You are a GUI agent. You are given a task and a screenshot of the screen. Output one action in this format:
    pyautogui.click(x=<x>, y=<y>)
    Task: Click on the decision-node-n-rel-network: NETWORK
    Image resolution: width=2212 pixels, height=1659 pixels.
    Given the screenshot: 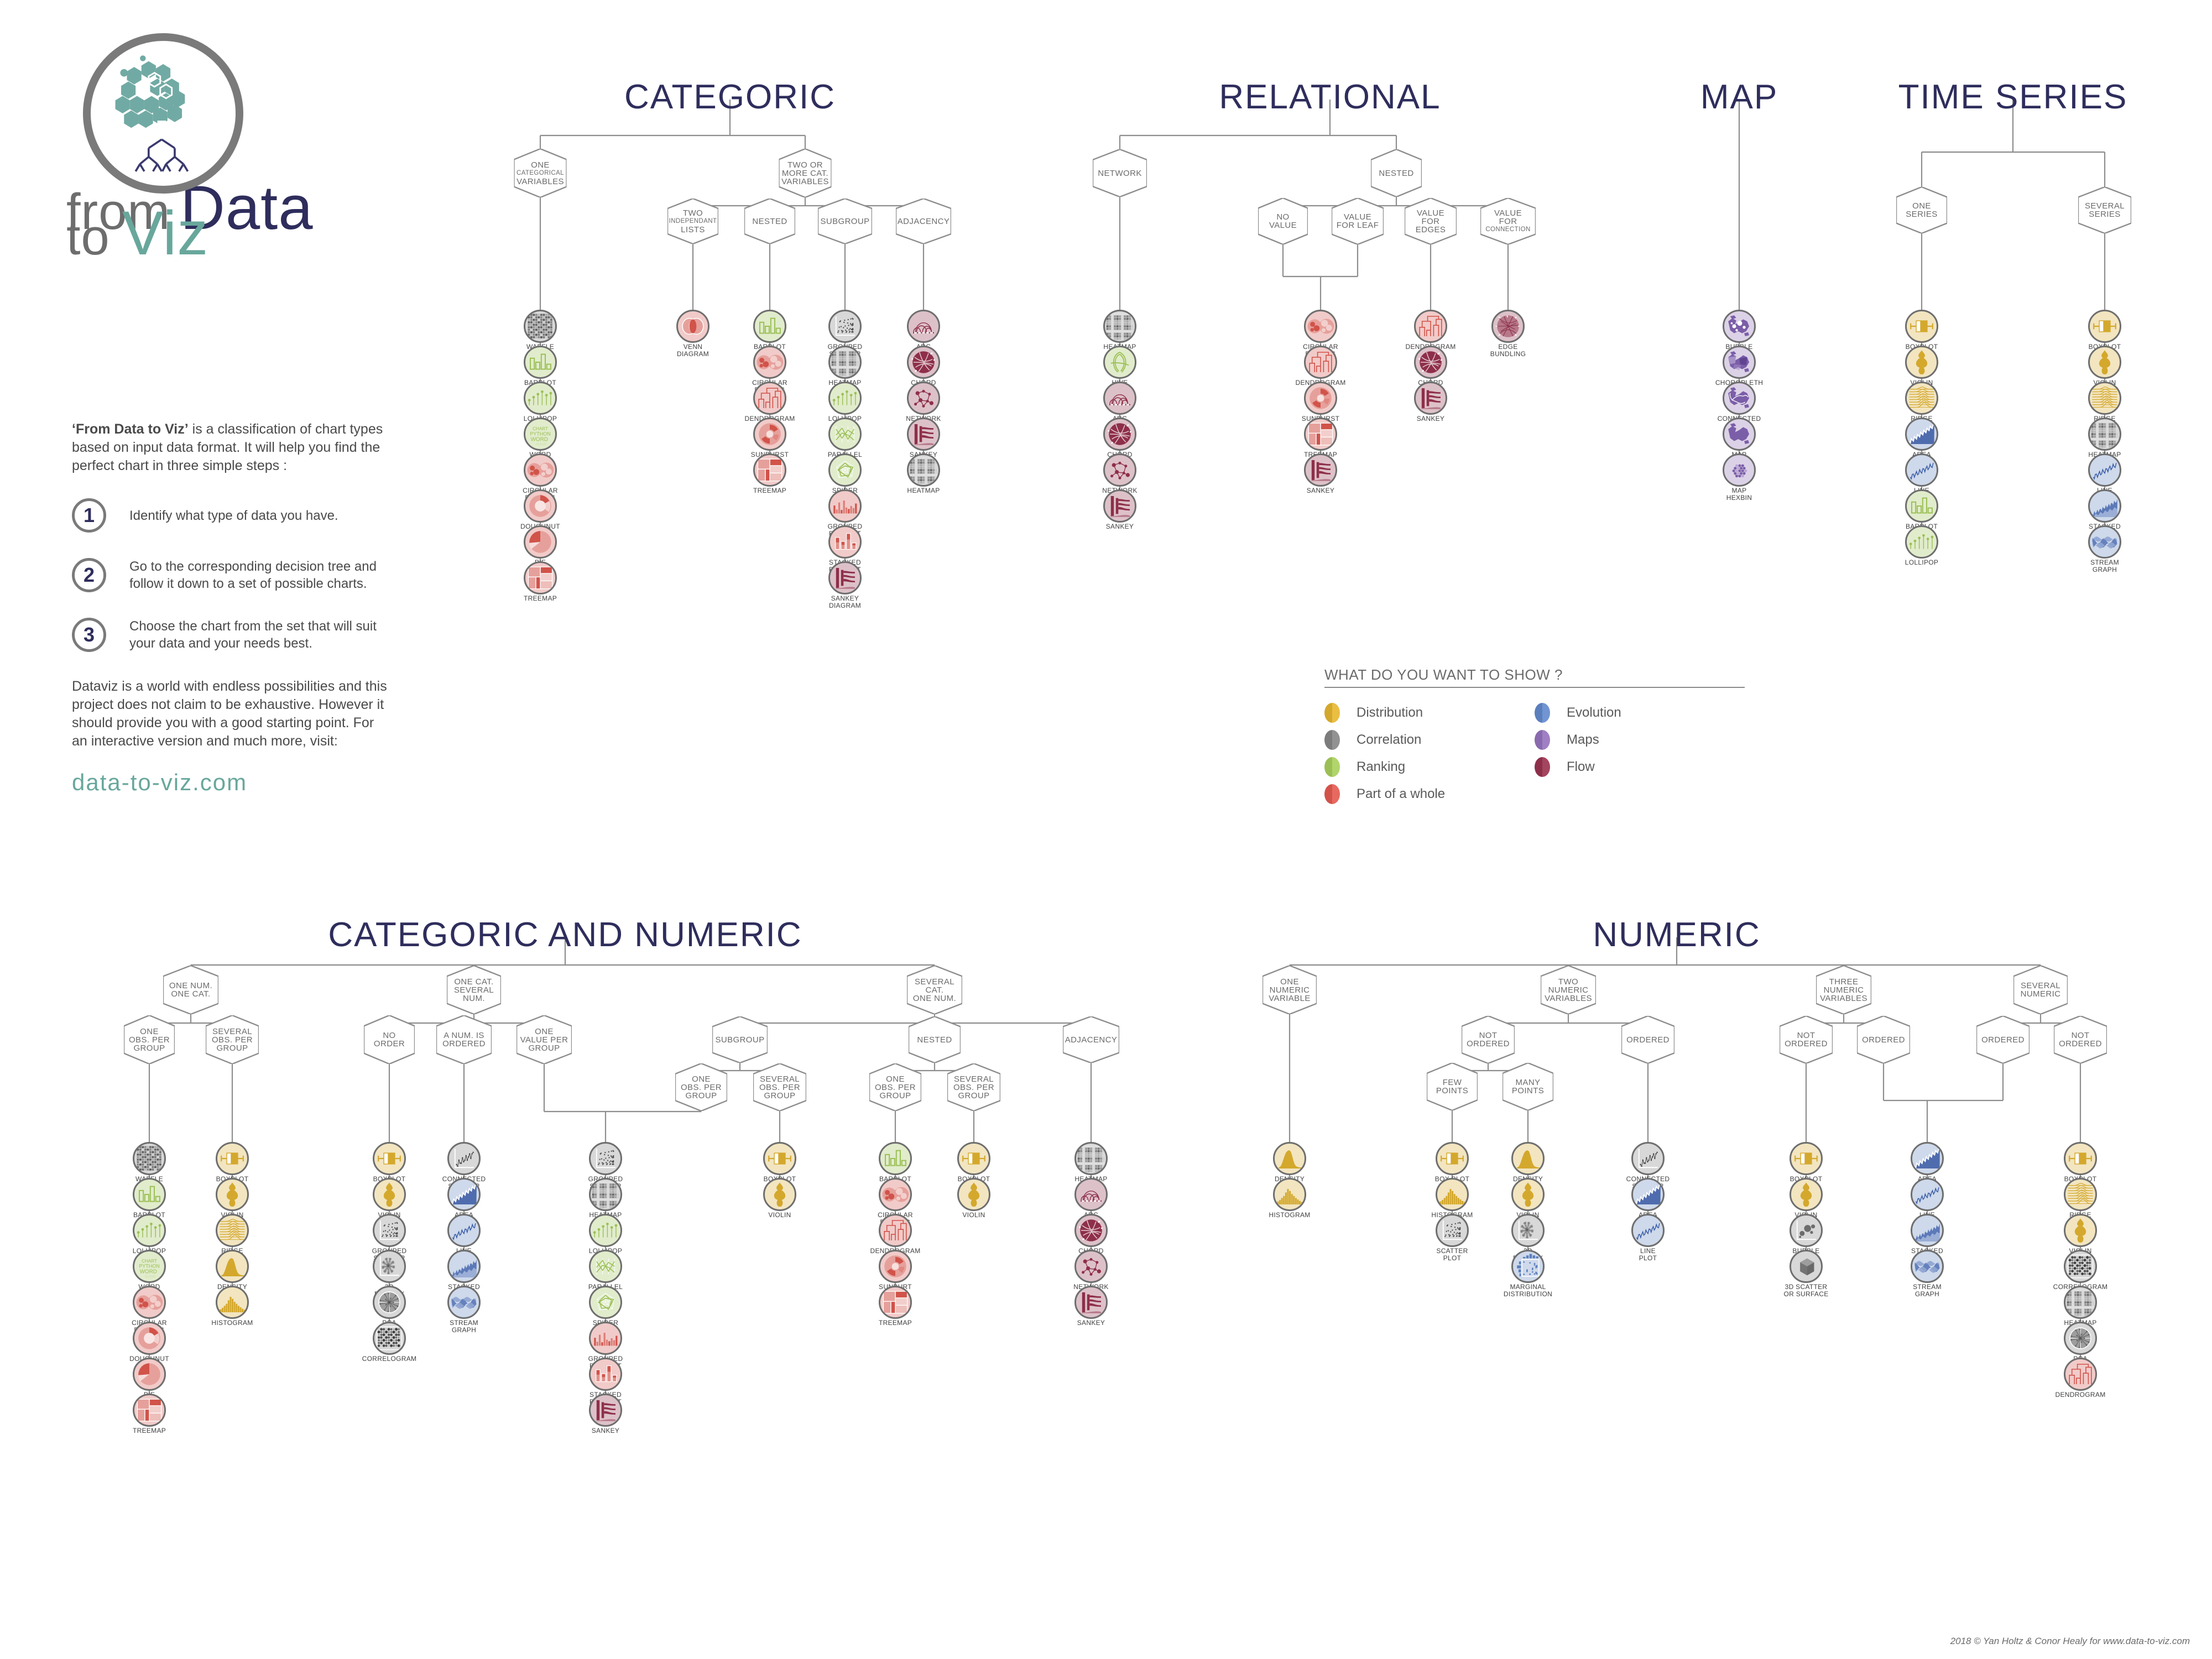 What is the action you would take?
    pyautogui.click(x=1120, y=173)
    